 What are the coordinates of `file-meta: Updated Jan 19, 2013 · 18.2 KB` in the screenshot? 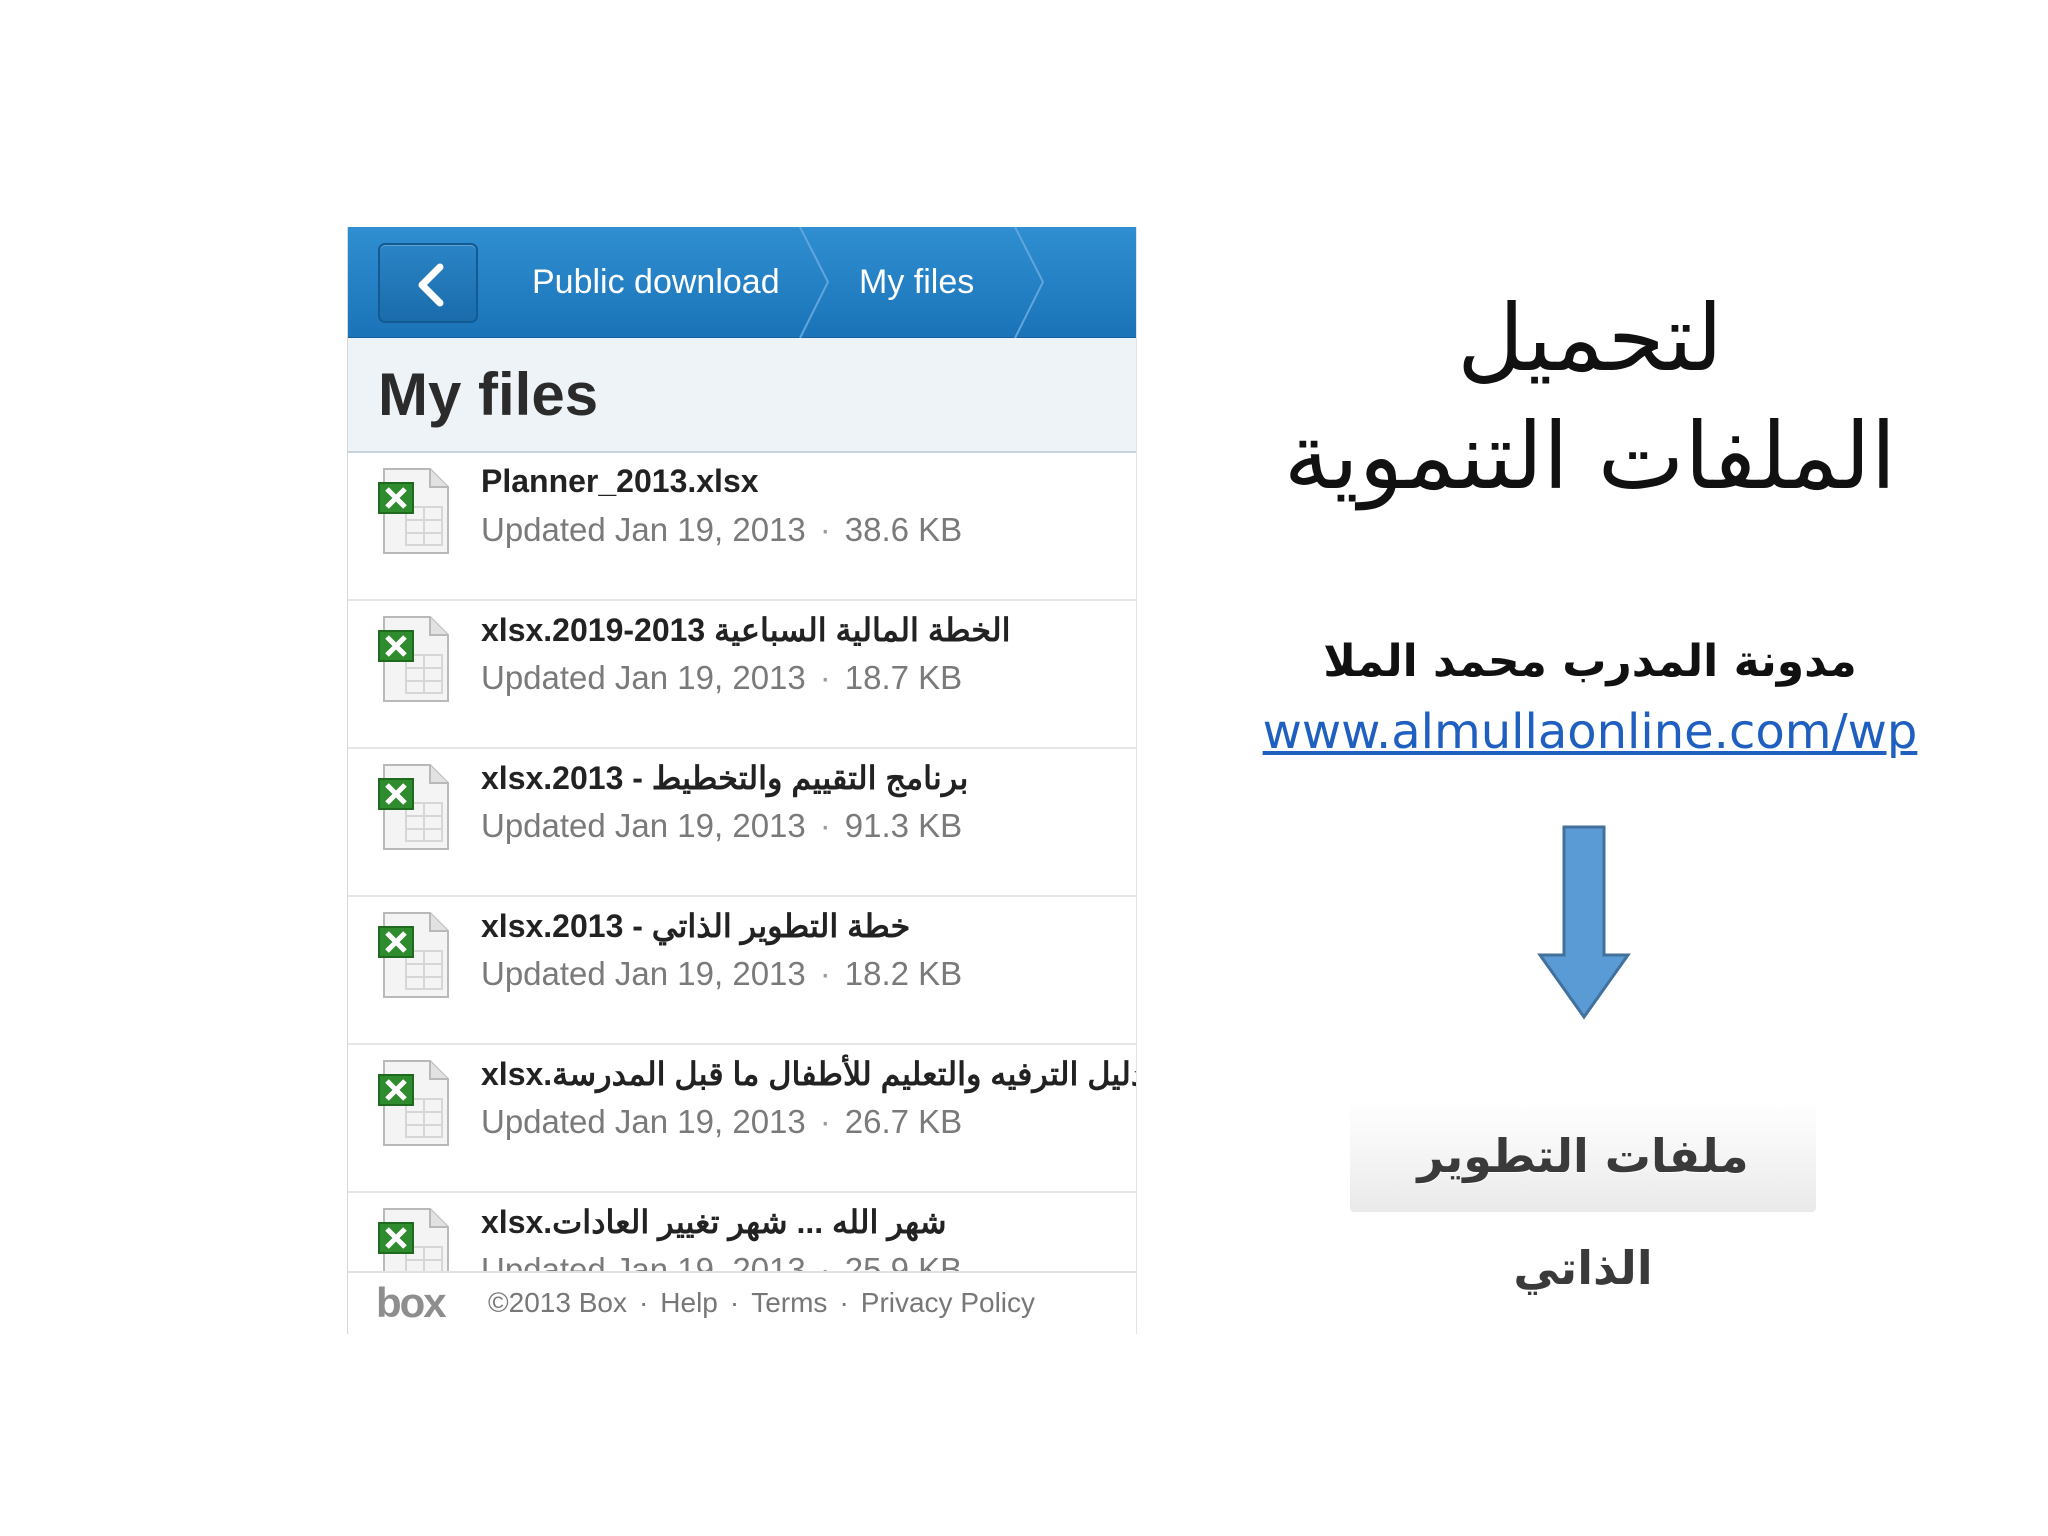 It's located at (721, 974).